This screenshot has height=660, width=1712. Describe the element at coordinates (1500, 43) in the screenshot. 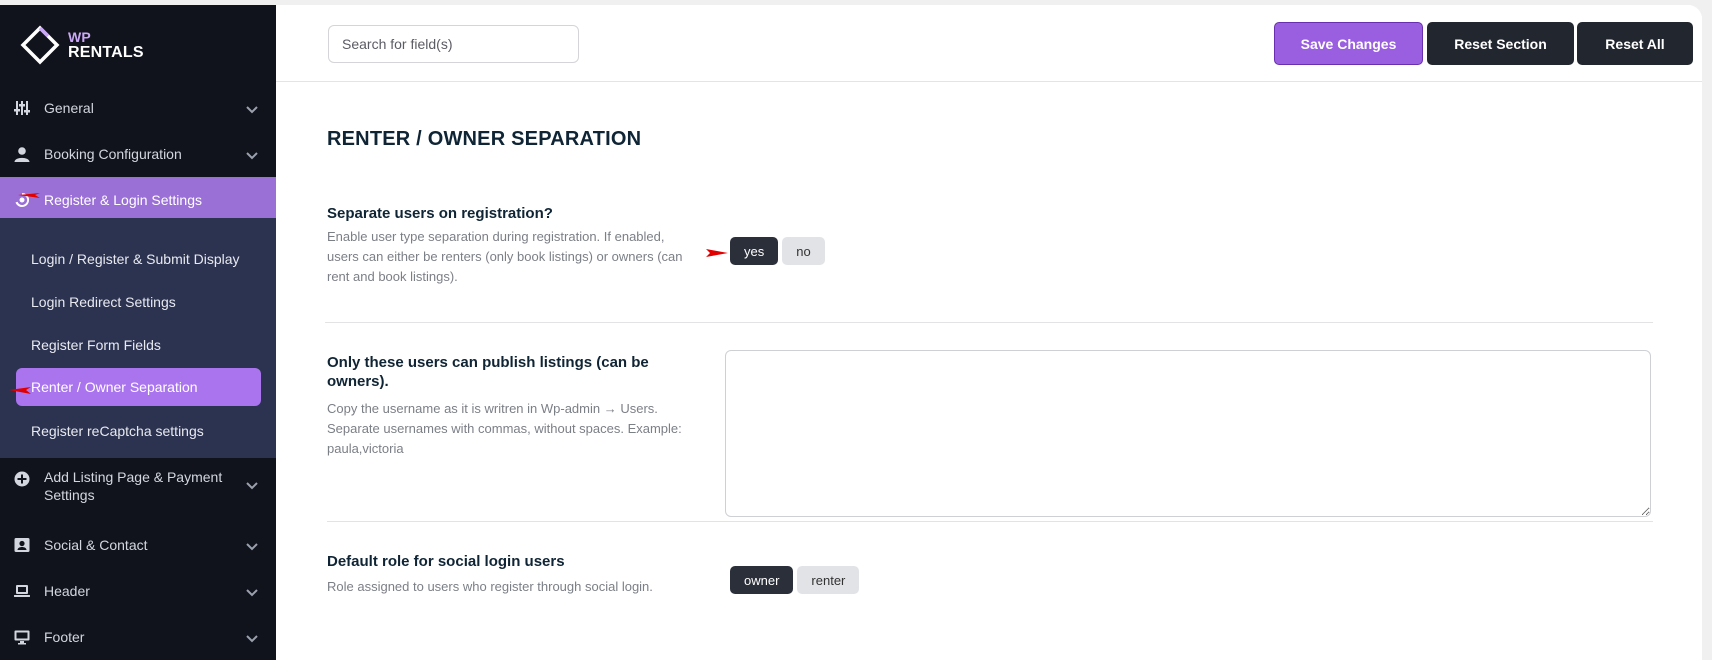

I see `reset-section-button: Reset Section` at that location.